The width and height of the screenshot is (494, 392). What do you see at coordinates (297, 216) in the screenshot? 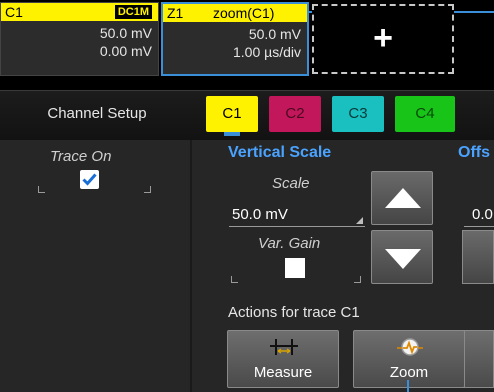
I see `scale-input: 50.0 mV` at bounding box center [297, 216].